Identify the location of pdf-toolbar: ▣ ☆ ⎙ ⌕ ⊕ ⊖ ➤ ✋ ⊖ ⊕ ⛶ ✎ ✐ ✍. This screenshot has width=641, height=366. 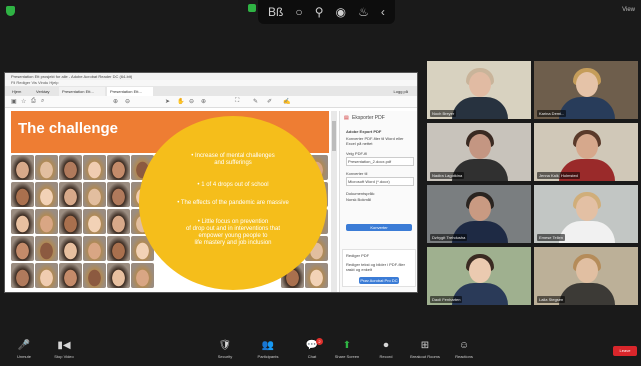
(211, 102).